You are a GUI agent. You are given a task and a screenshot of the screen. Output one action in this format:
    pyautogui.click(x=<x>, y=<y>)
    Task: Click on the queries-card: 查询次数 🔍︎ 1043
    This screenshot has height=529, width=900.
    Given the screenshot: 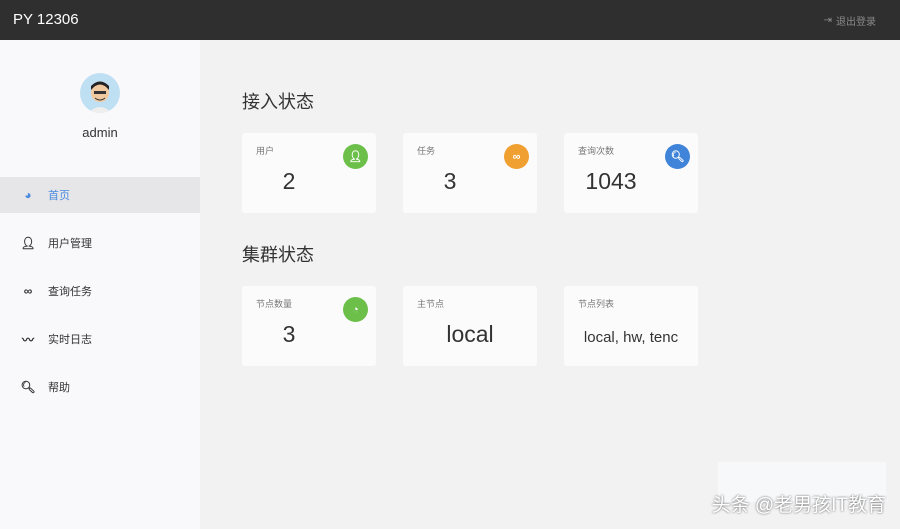 What is the action you would take?
    pyautogui.click(x=631, y=173)
    